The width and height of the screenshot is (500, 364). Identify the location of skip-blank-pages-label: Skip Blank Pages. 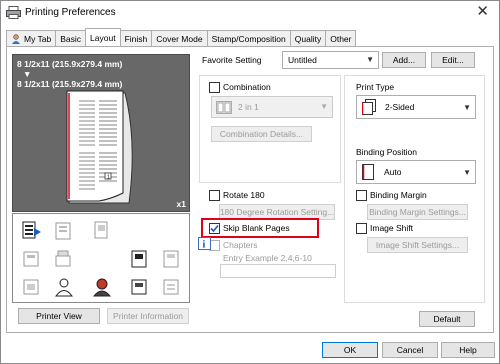
(256, 228).